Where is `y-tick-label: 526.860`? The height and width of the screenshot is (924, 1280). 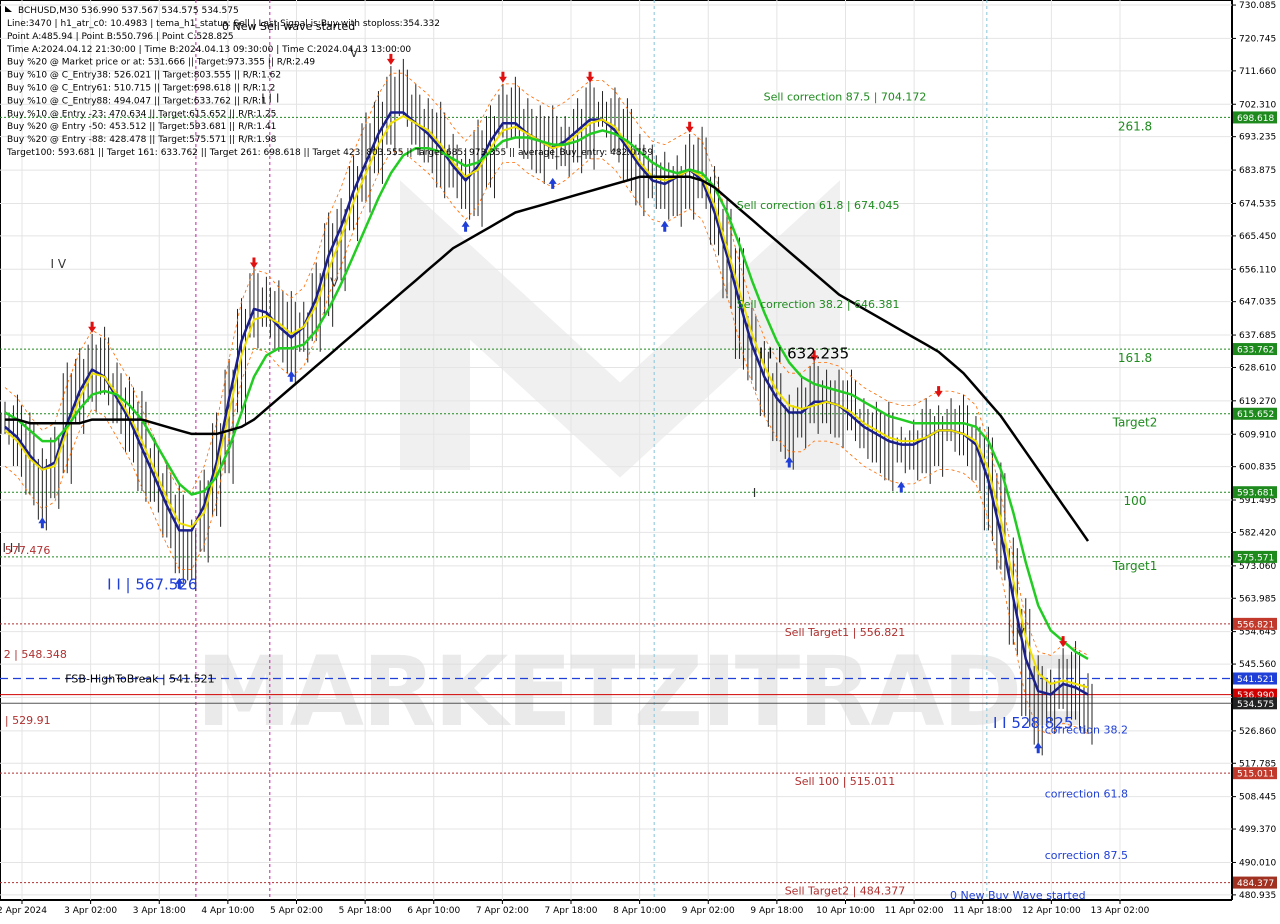
y-tick-label: 526.860 is located at coordinates (1257, 732).